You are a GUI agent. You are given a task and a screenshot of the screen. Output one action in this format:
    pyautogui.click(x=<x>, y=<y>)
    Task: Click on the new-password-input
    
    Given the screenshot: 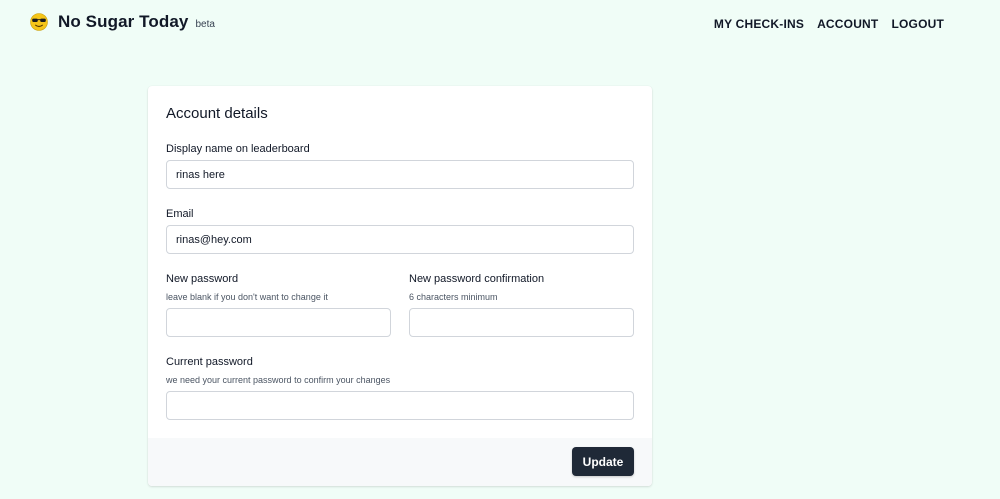 What is the action you would take?
    pyautogui.click(x=278, y=322)
    